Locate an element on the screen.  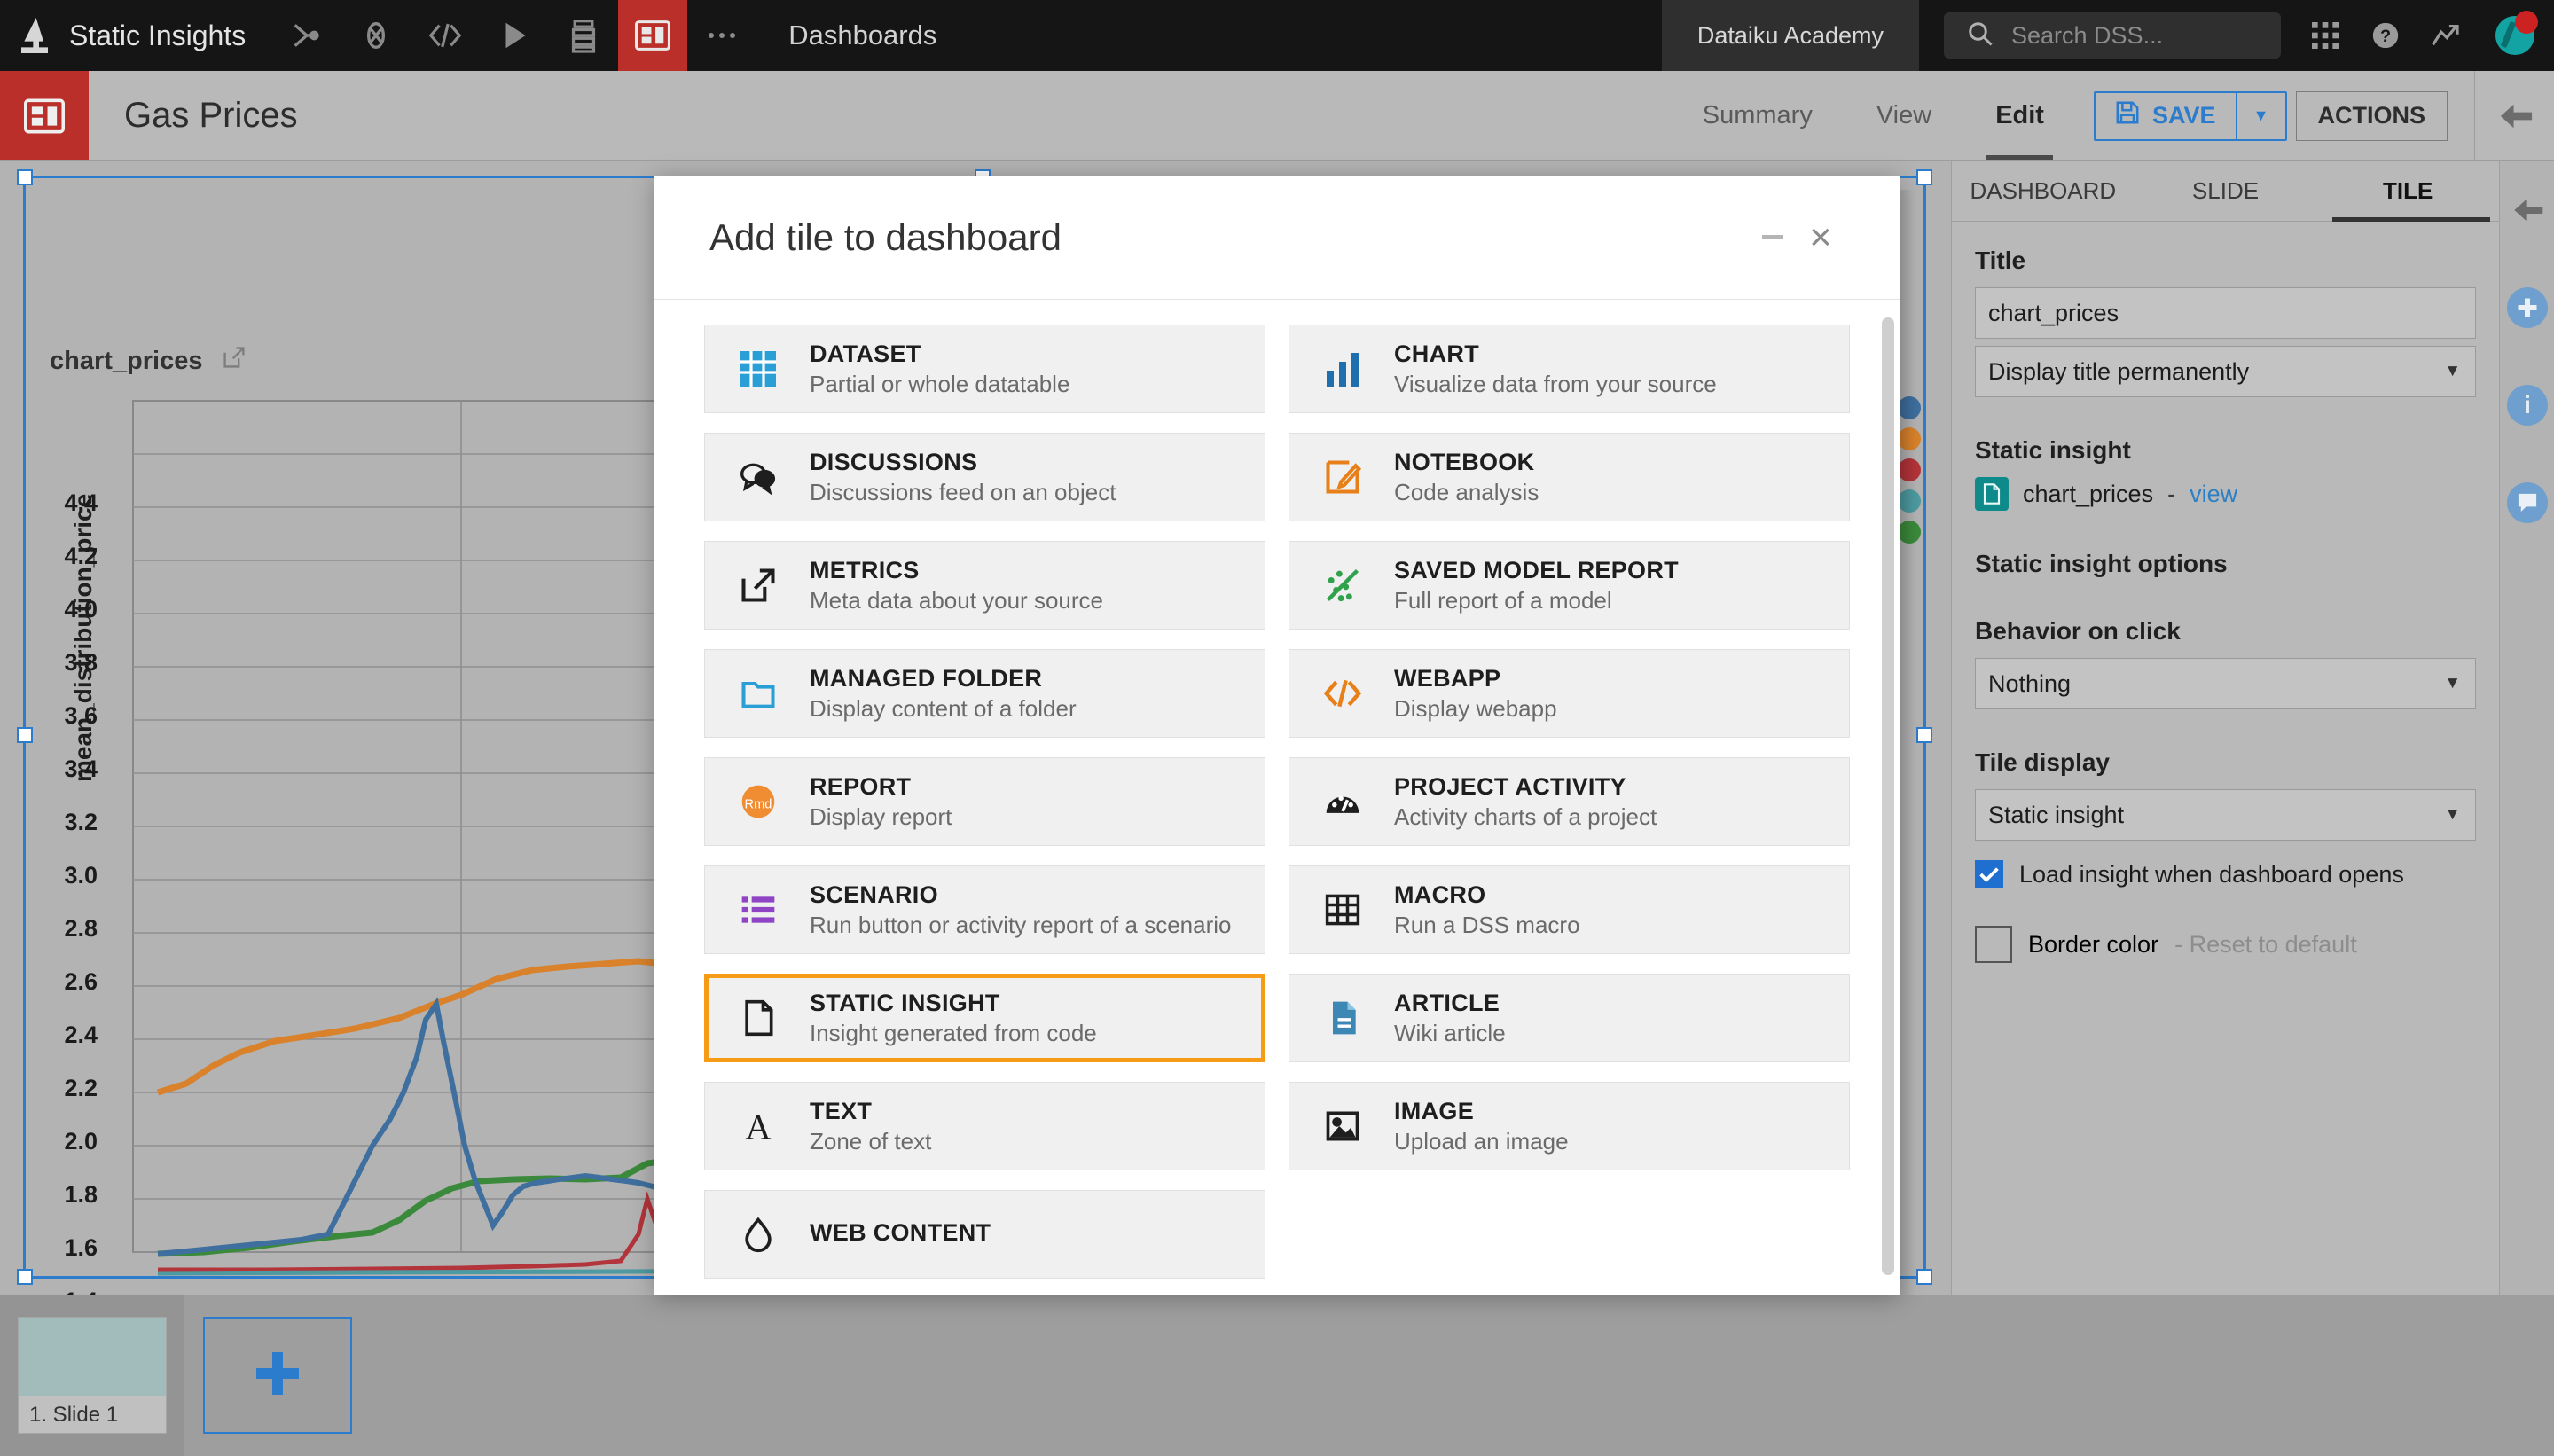
save-button-group: SAVE ▼ is located at coordinates (2190, 115).